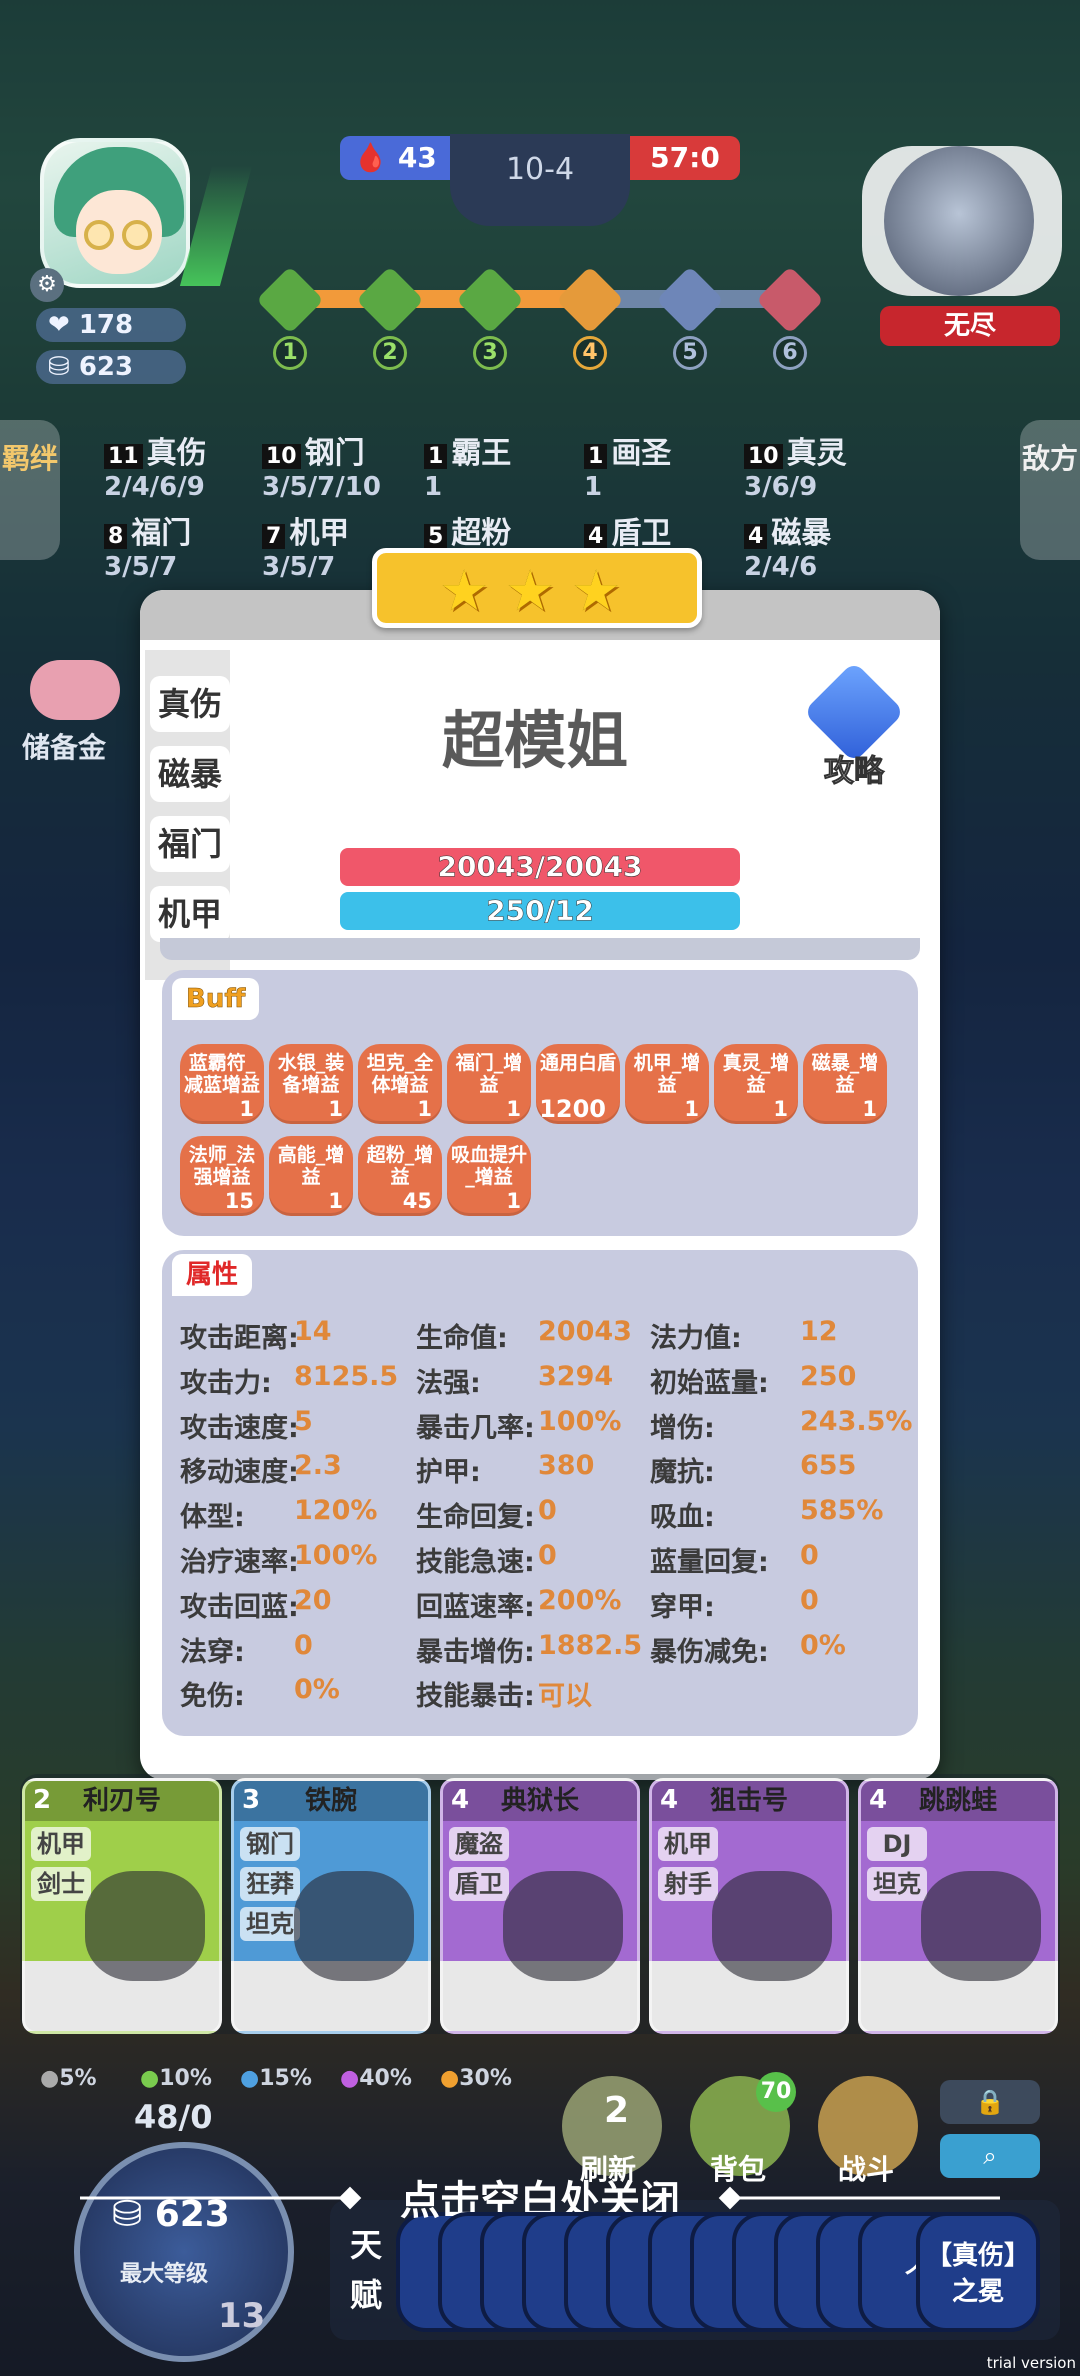 The image size is (1080, 2376). Describe the element at coordinates (226, 1383) in the screenshot. I see `attribute-key: 攻击力:` at that location.